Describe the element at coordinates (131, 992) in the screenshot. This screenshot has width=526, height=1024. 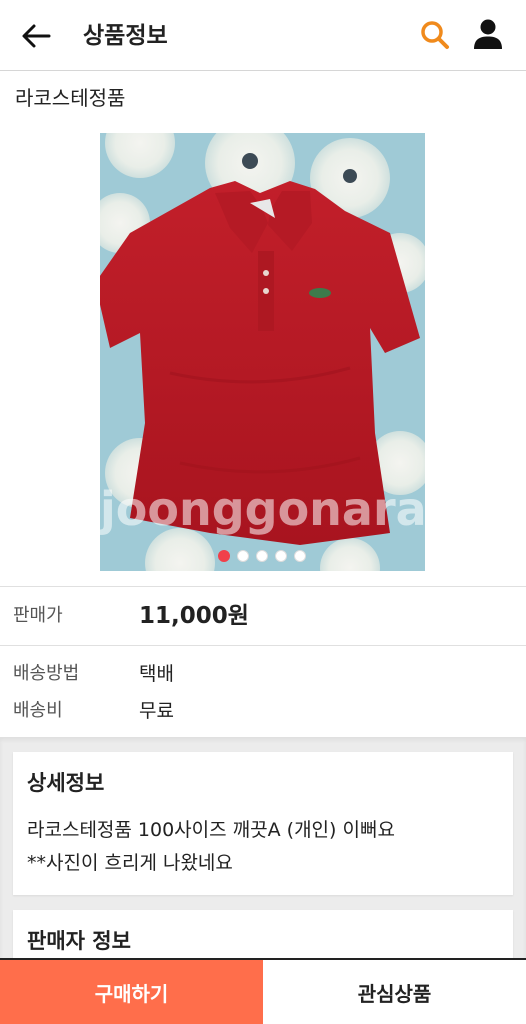
I see `buy-button: 구매하기` at that location.